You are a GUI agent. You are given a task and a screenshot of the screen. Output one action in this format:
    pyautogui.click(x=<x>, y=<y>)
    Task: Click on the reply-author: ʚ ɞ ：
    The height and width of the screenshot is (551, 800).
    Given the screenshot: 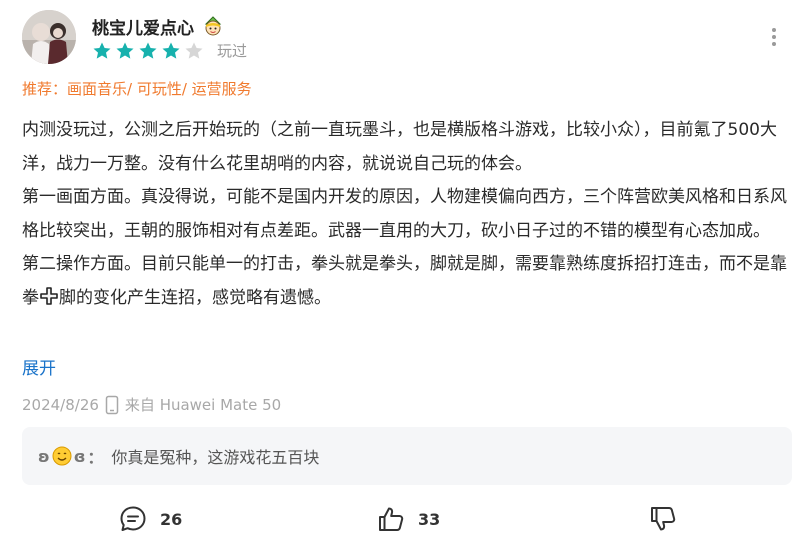 What is the action you would take?
    pyautogui.click(x=70, y=456)
    